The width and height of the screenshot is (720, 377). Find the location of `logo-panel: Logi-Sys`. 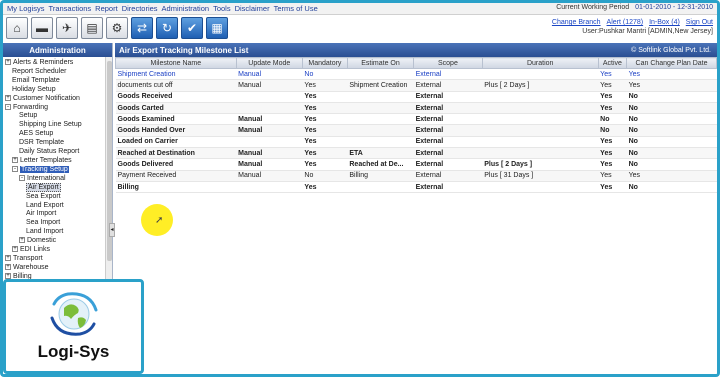

logo-panel: Logi-Sys is located at coordinates (73, 326).